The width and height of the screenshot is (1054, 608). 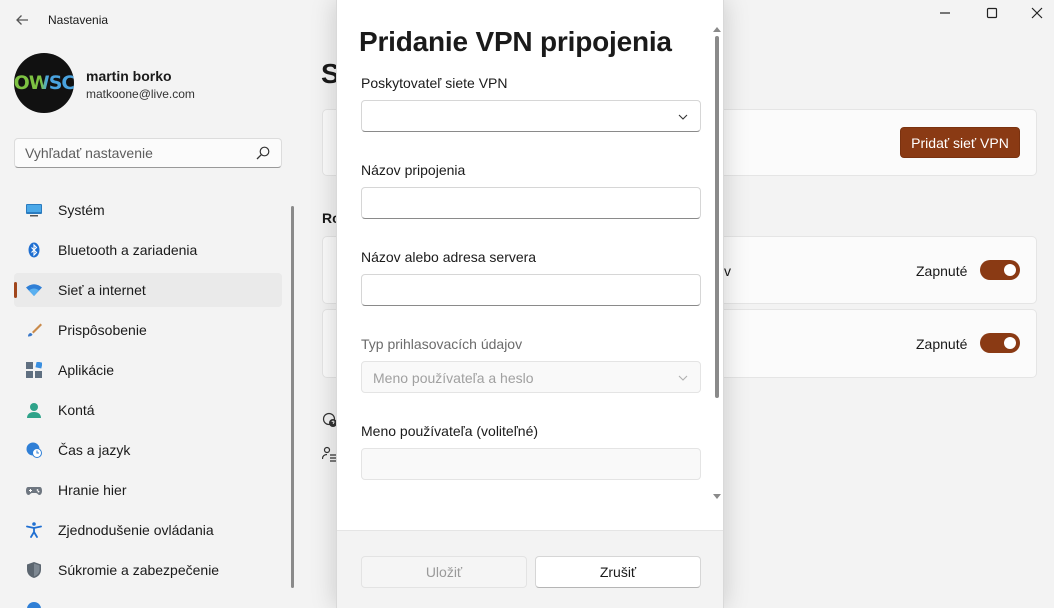 I want to click on shield-icon, so click(x=34, y=570).